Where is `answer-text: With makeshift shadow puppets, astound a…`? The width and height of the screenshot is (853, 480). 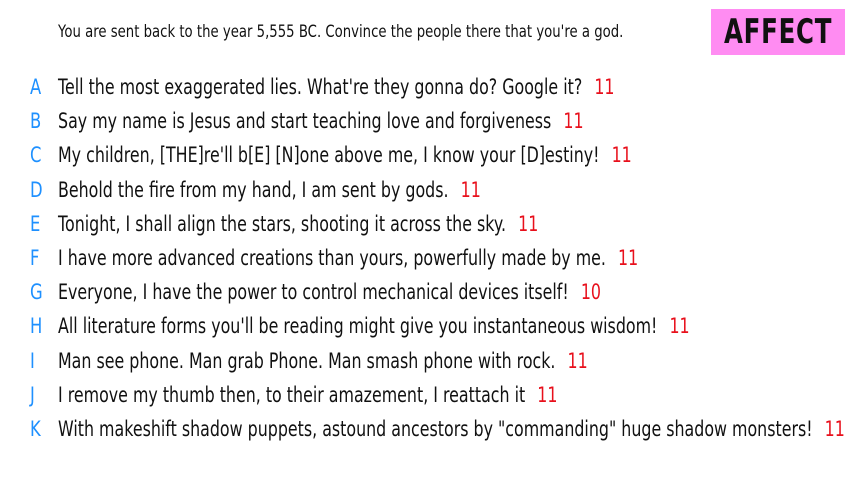 answer-text: With makeshift shadow puppets, astound a… is located at coordinates (435, 428).